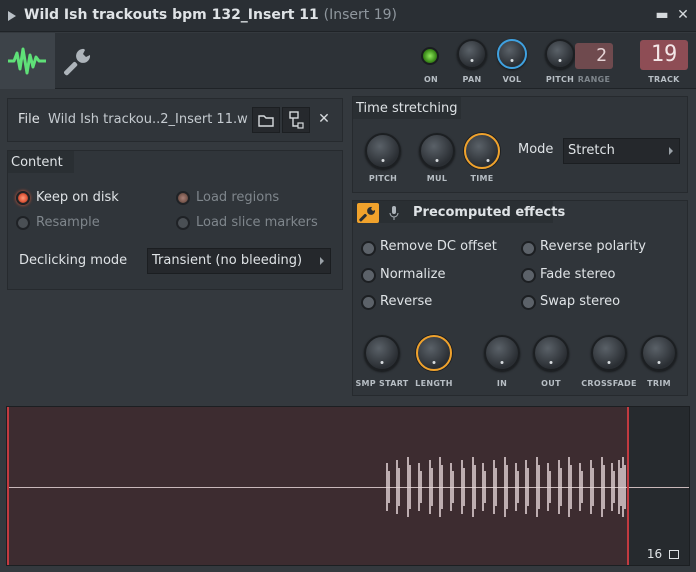 The image size is (696, 572). Describe the element at coordinates (382, 353) in the screenshot. I see `smp-start-knob` at that location.